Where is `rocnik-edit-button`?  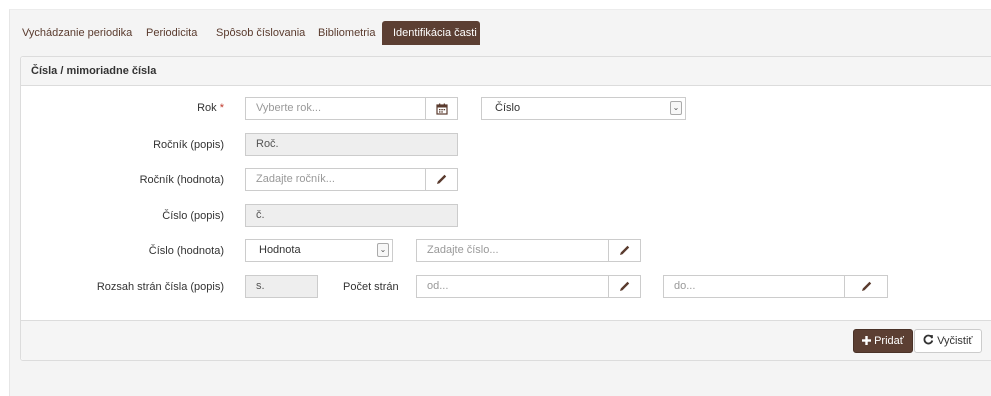
rocnik-edit-button is located at coordinates (442, 179).